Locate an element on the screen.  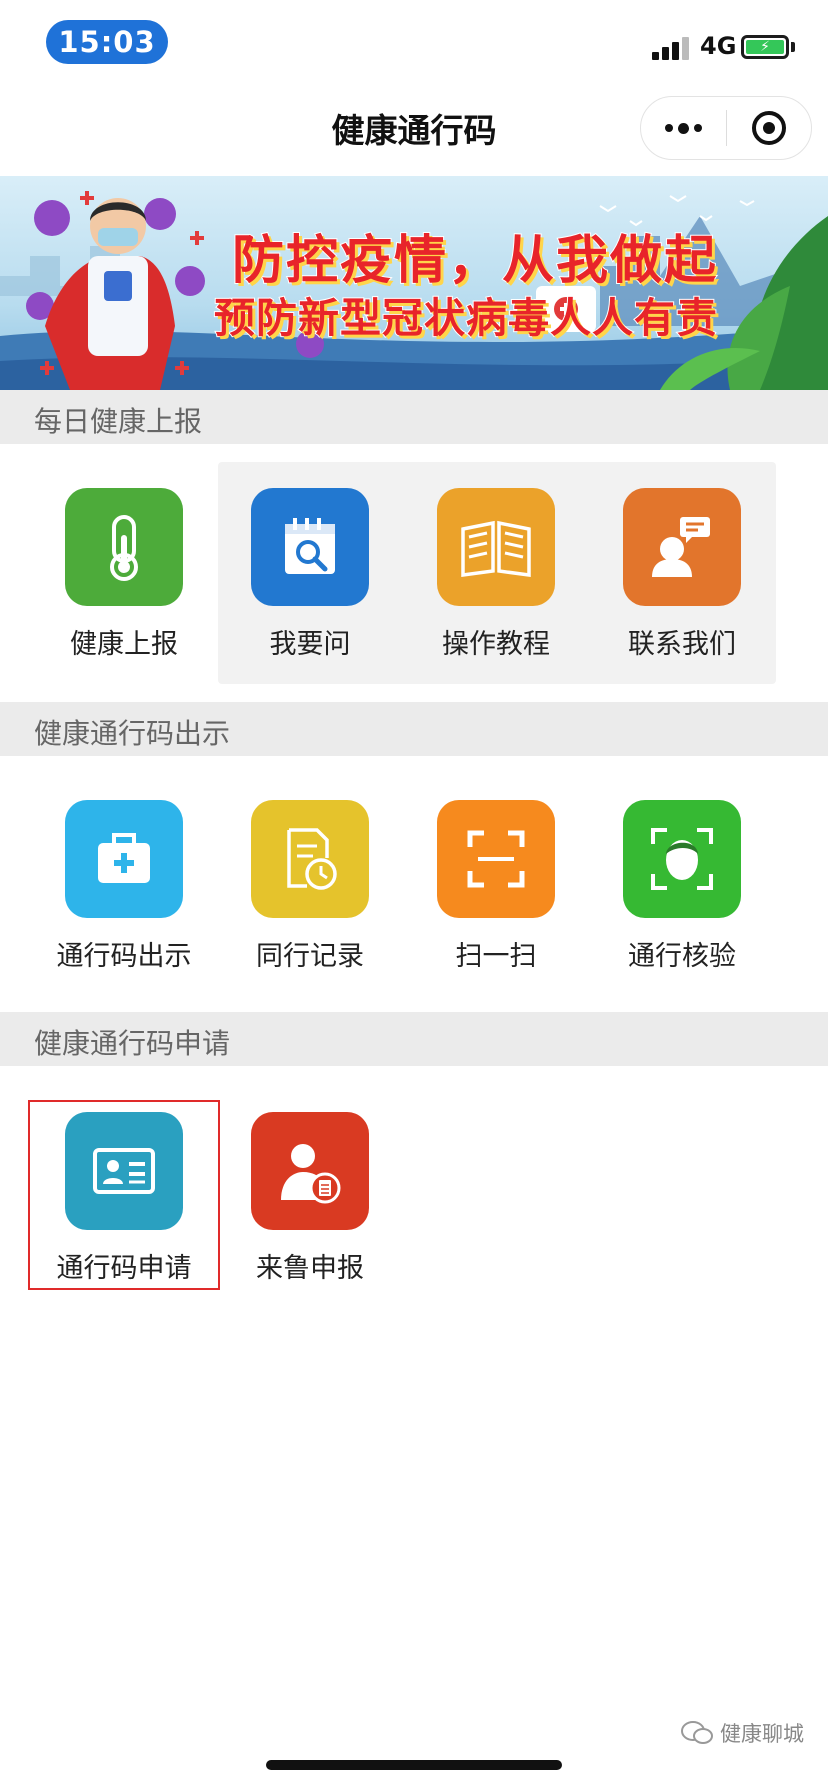
close-circle-icon is located at coordinates (769, 128).